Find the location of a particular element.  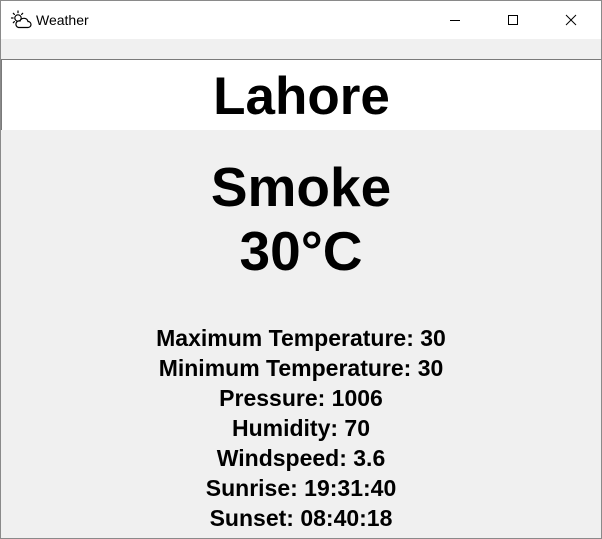

windspeed: Windspeed: 3.6 is located at coordinates (301, 458).